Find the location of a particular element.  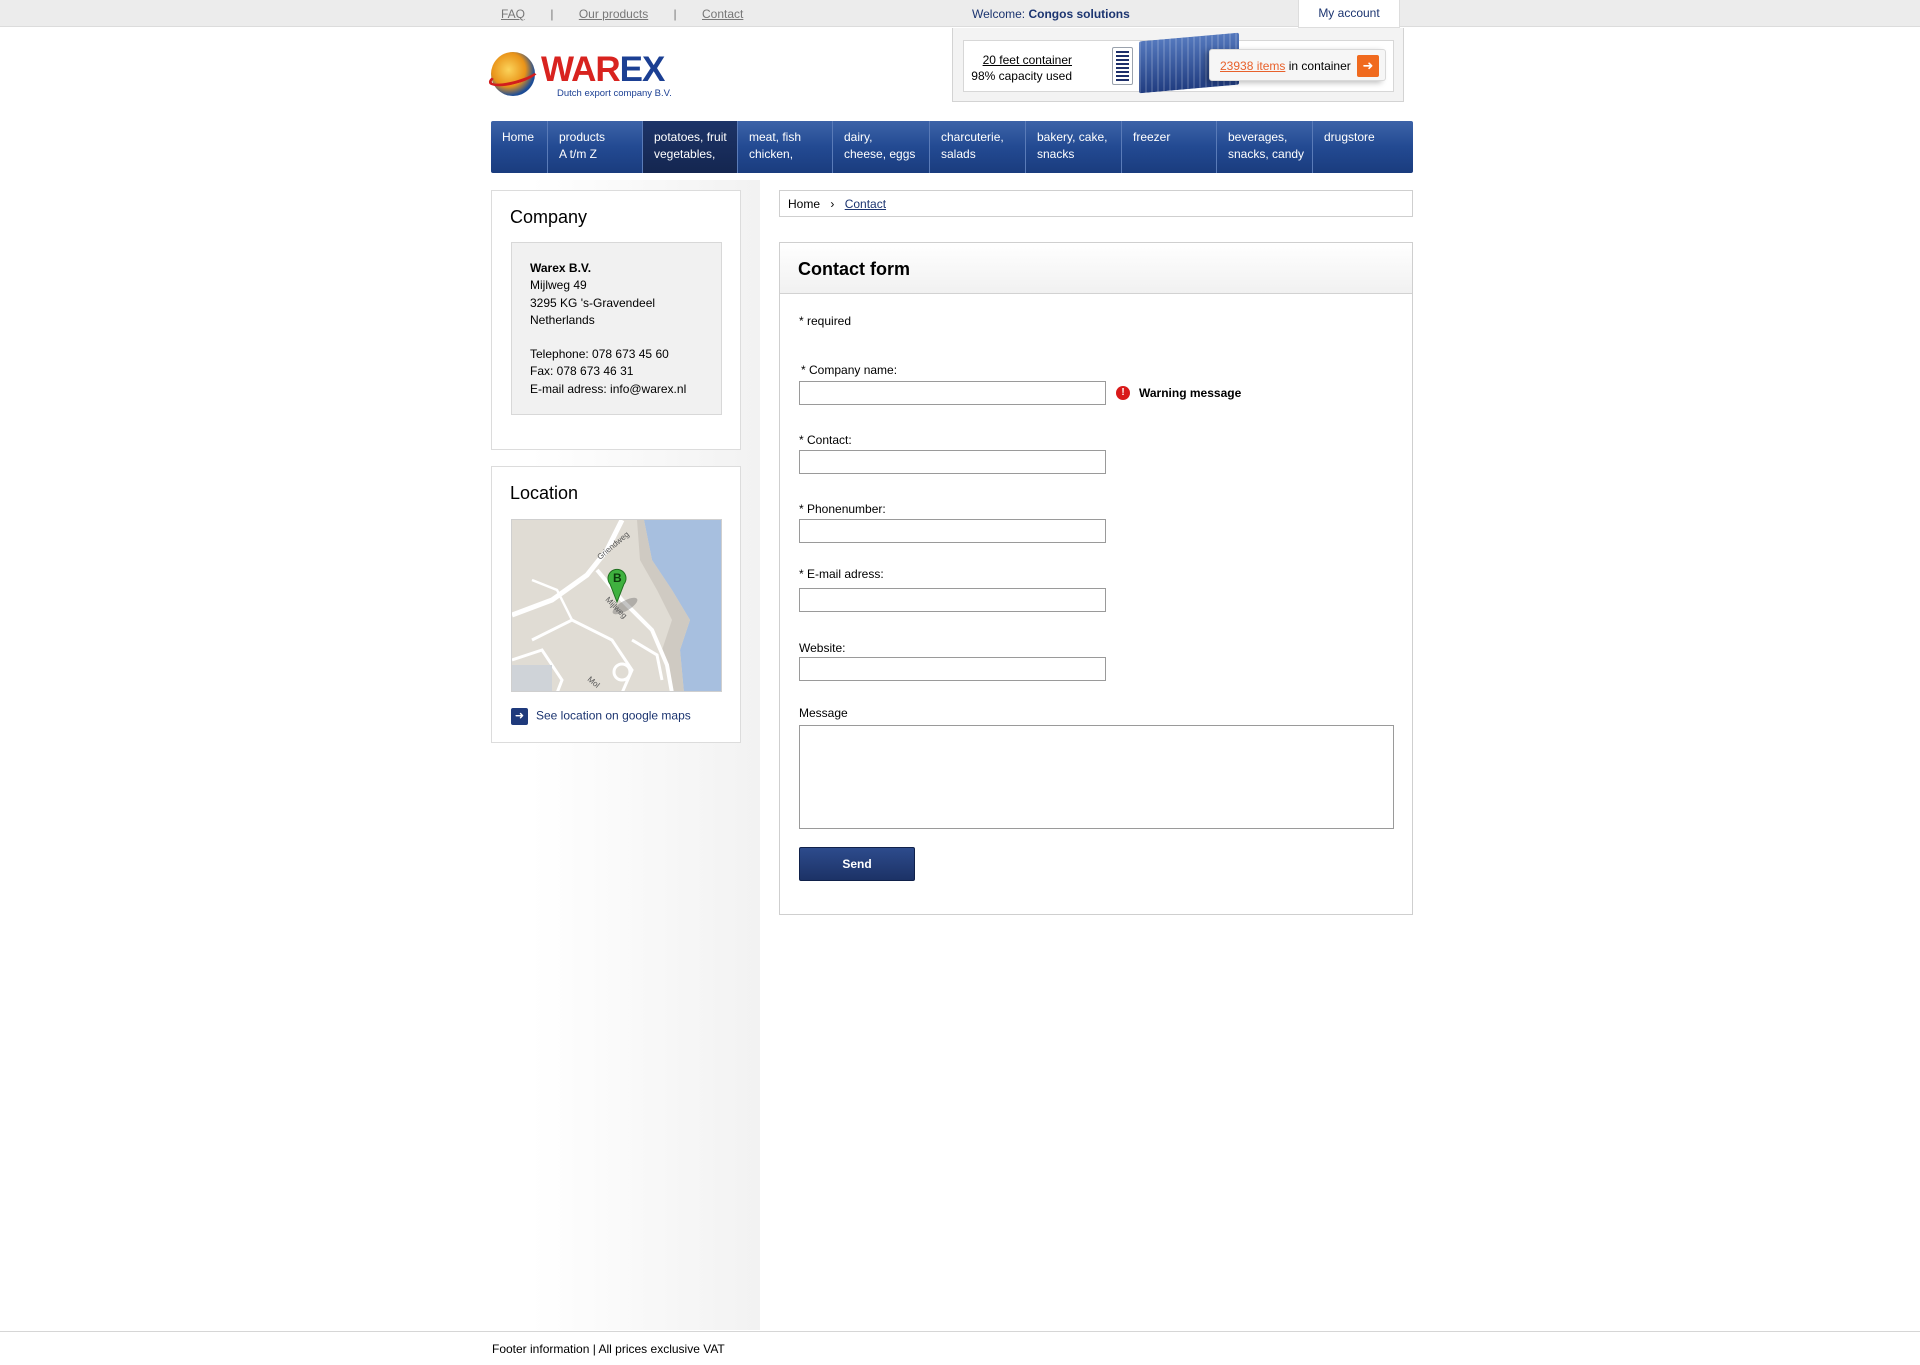

chevron-right-icon: › is located at coordinates (832, 204).